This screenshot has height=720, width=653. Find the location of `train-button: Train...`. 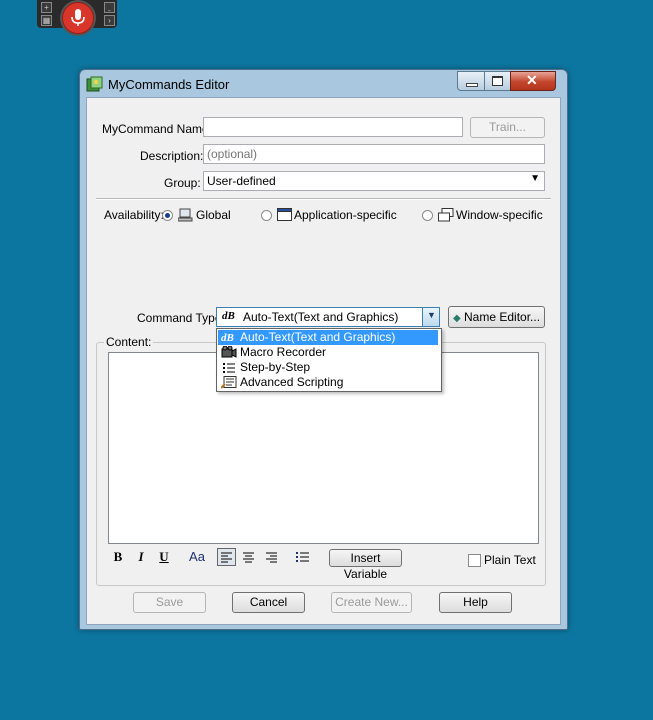

train-button: Train... is located at coordinates (507, 127).